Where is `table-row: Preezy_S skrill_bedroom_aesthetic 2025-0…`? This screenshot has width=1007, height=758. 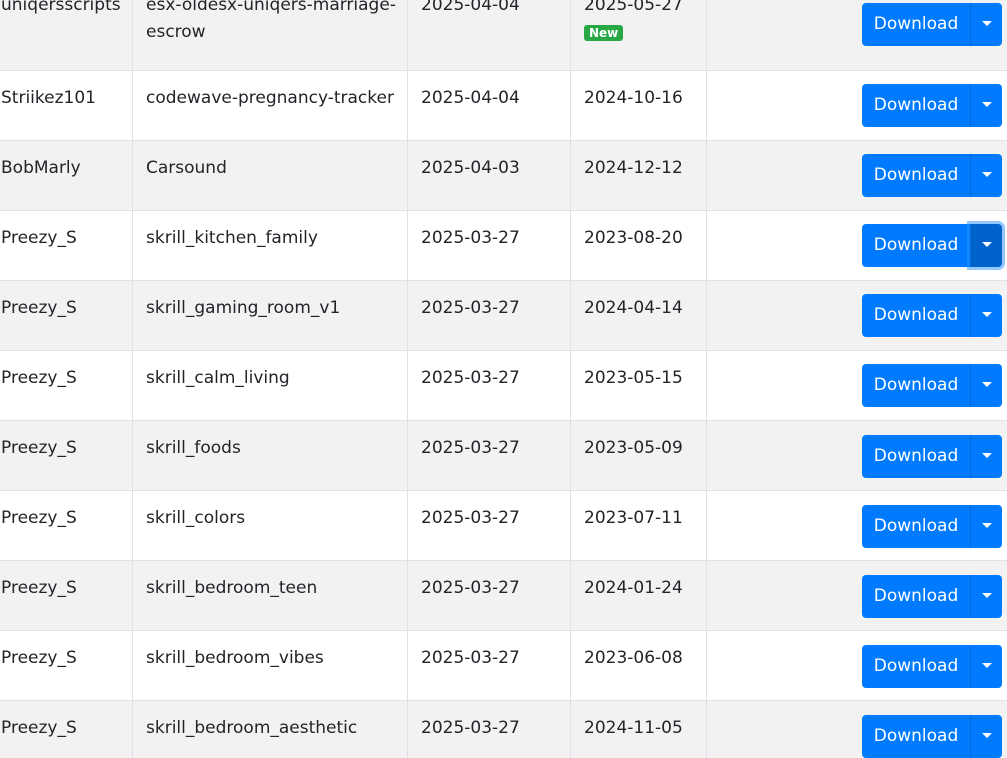
table-row: Preezy_S skrill_bedroom_aesthetic 2025-0… is located at coordinates (503, 729).